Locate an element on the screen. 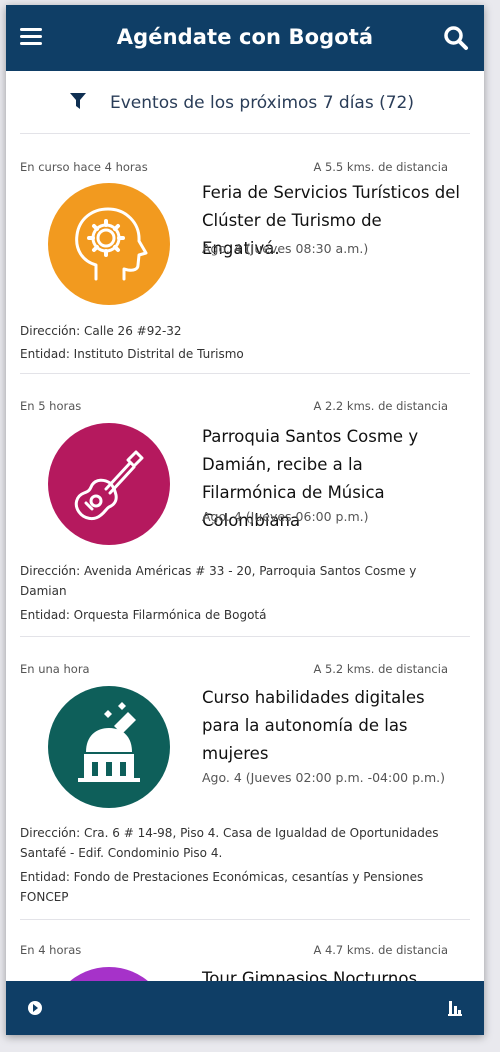 Image resolution: width=500 pixels, height=1052 pixels. filter-bar: Eventos de los próximos 7 días (72) is located at coordinates (245, 102).